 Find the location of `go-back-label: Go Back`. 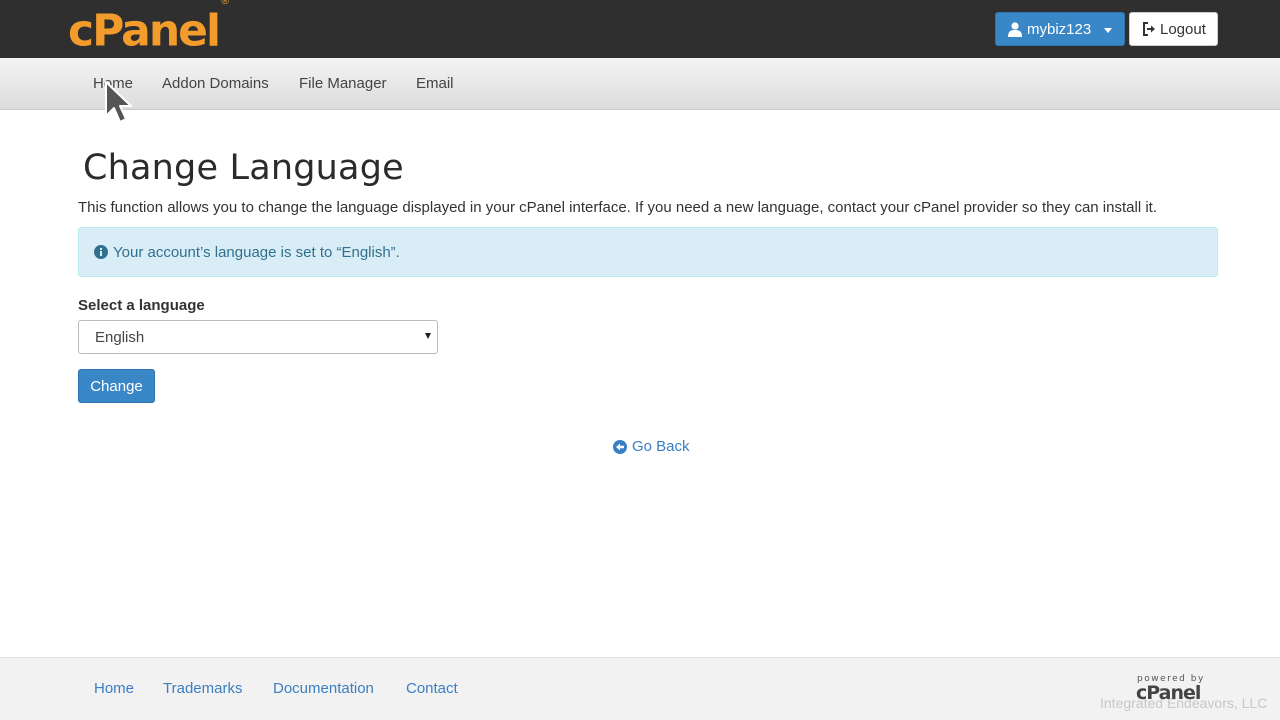

go-back-label: Go Back is located at coordinates (661, 446).